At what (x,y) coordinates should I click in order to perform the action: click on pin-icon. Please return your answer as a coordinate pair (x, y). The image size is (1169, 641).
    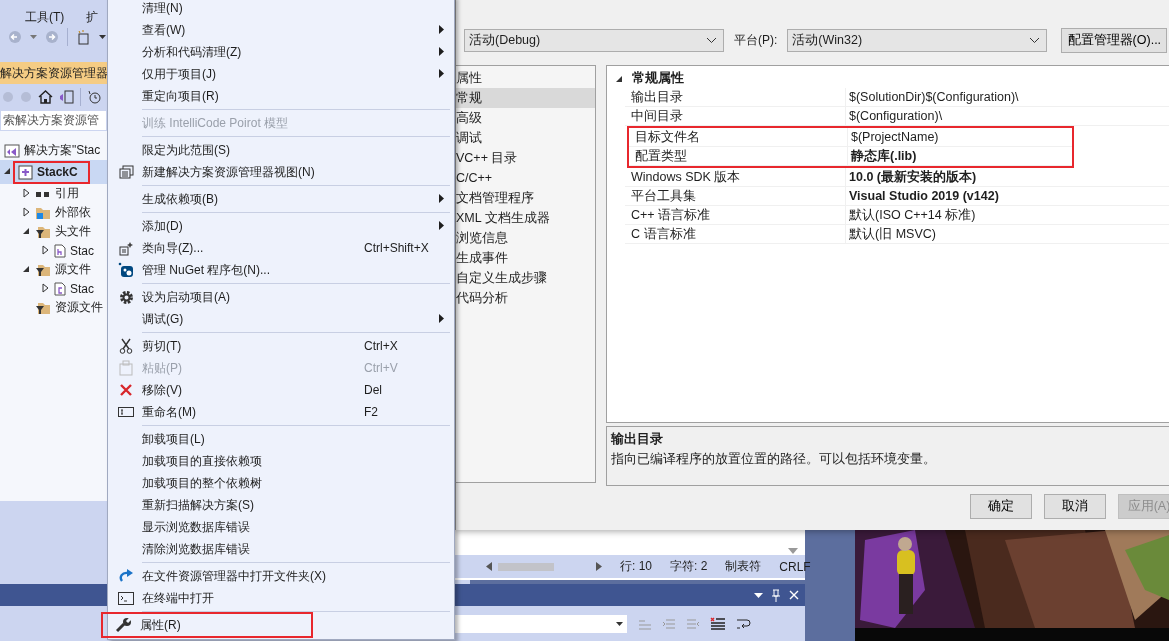
    Looking at the image, I should click on (776, 595).